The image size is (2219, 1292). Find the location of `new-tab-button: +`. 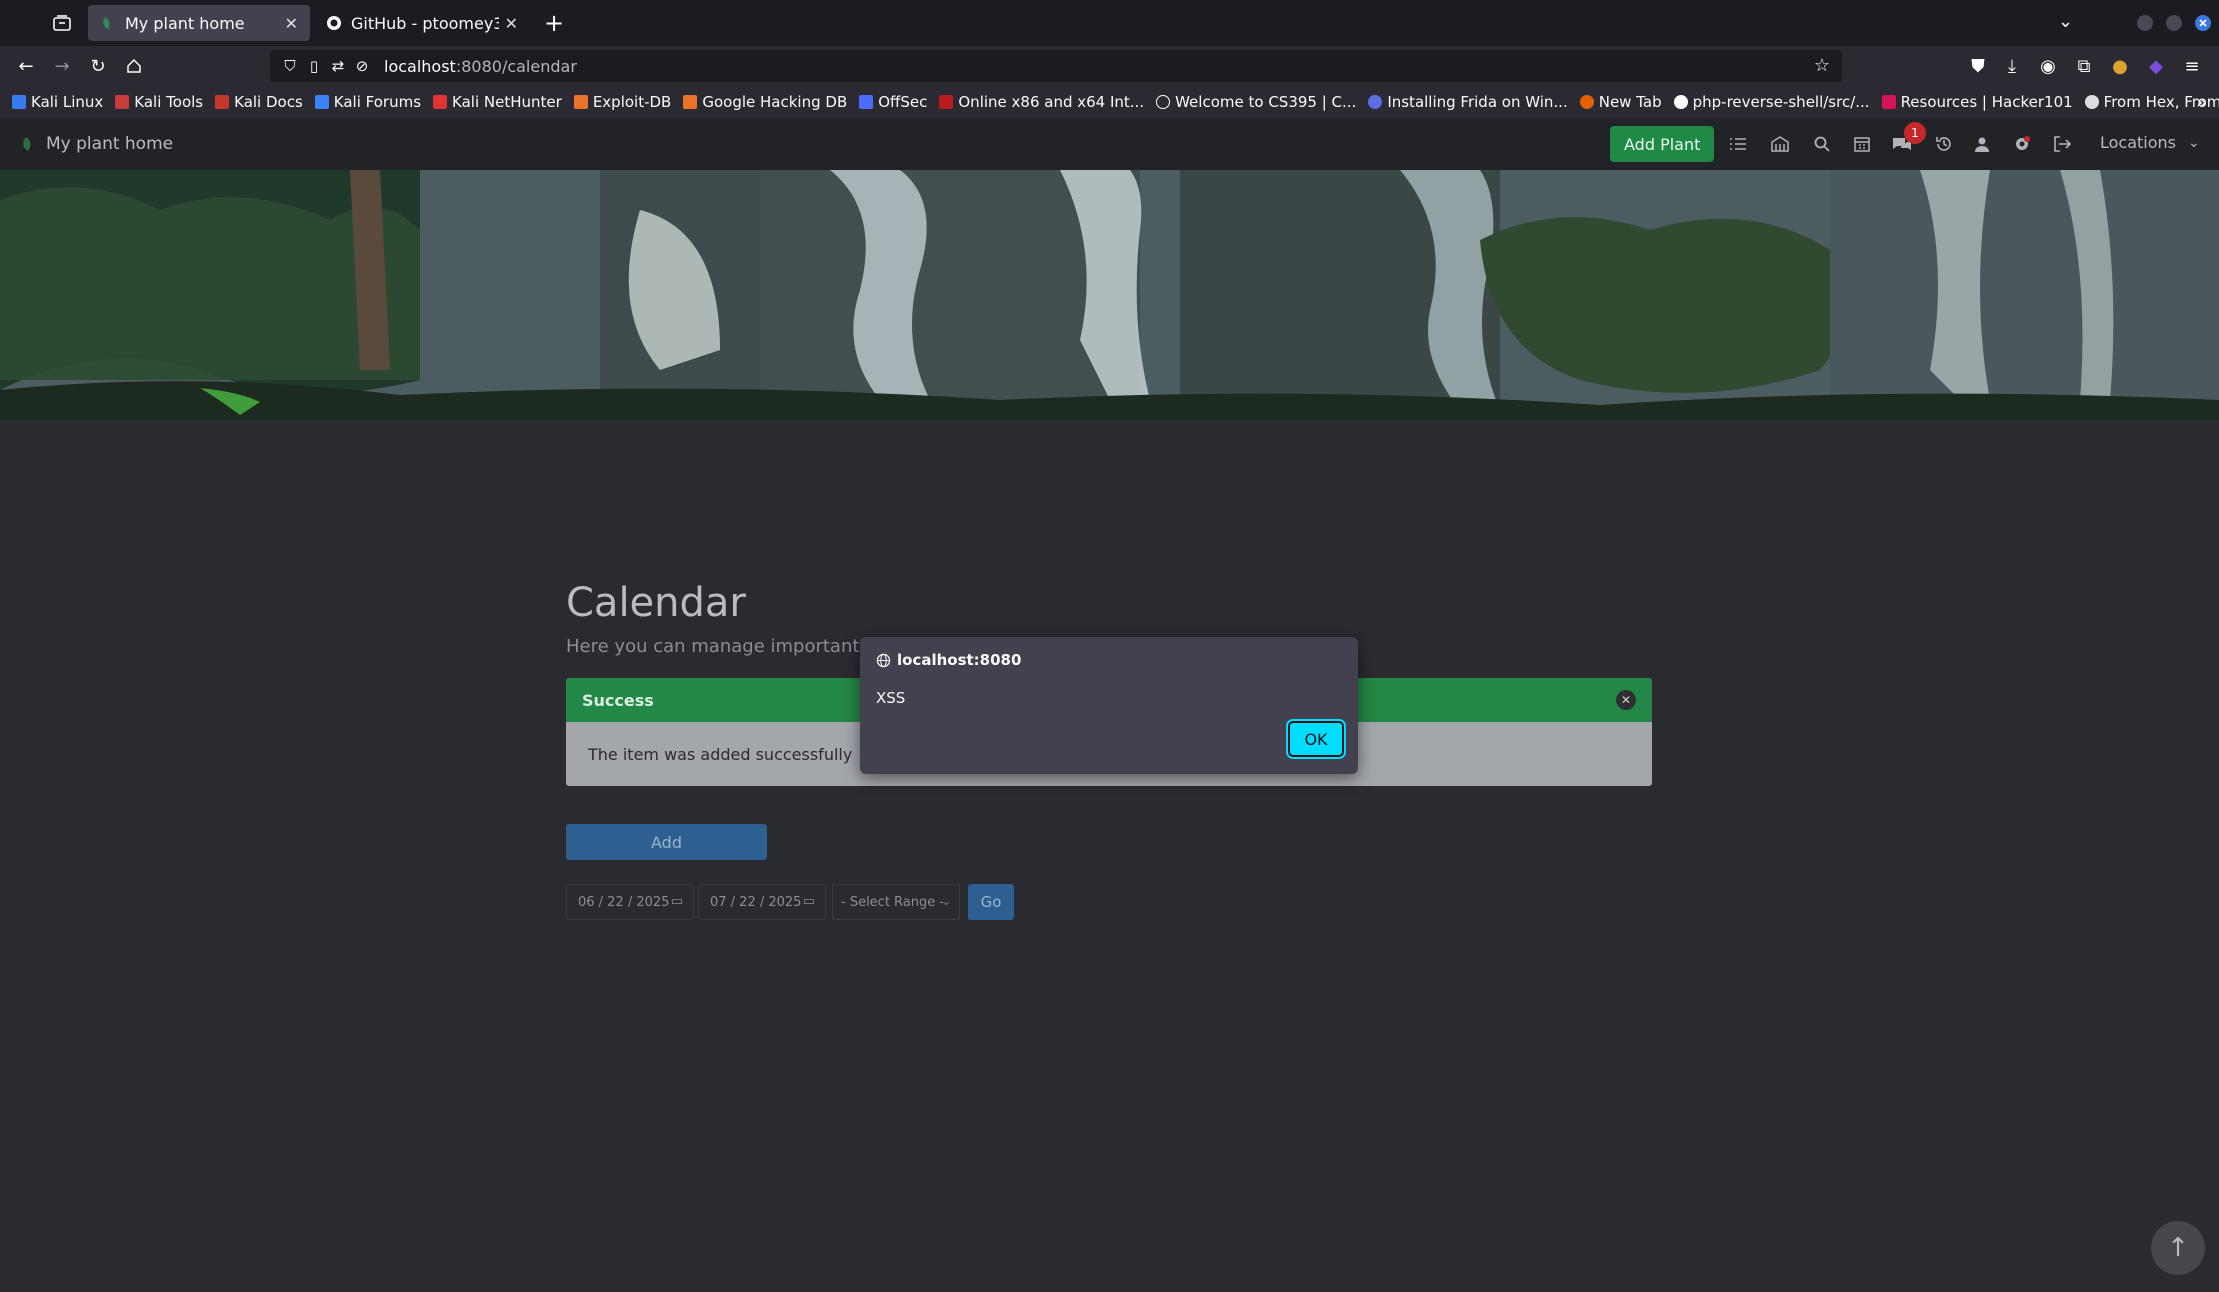

new-tab-button: + is located at coordinates (554, 23).